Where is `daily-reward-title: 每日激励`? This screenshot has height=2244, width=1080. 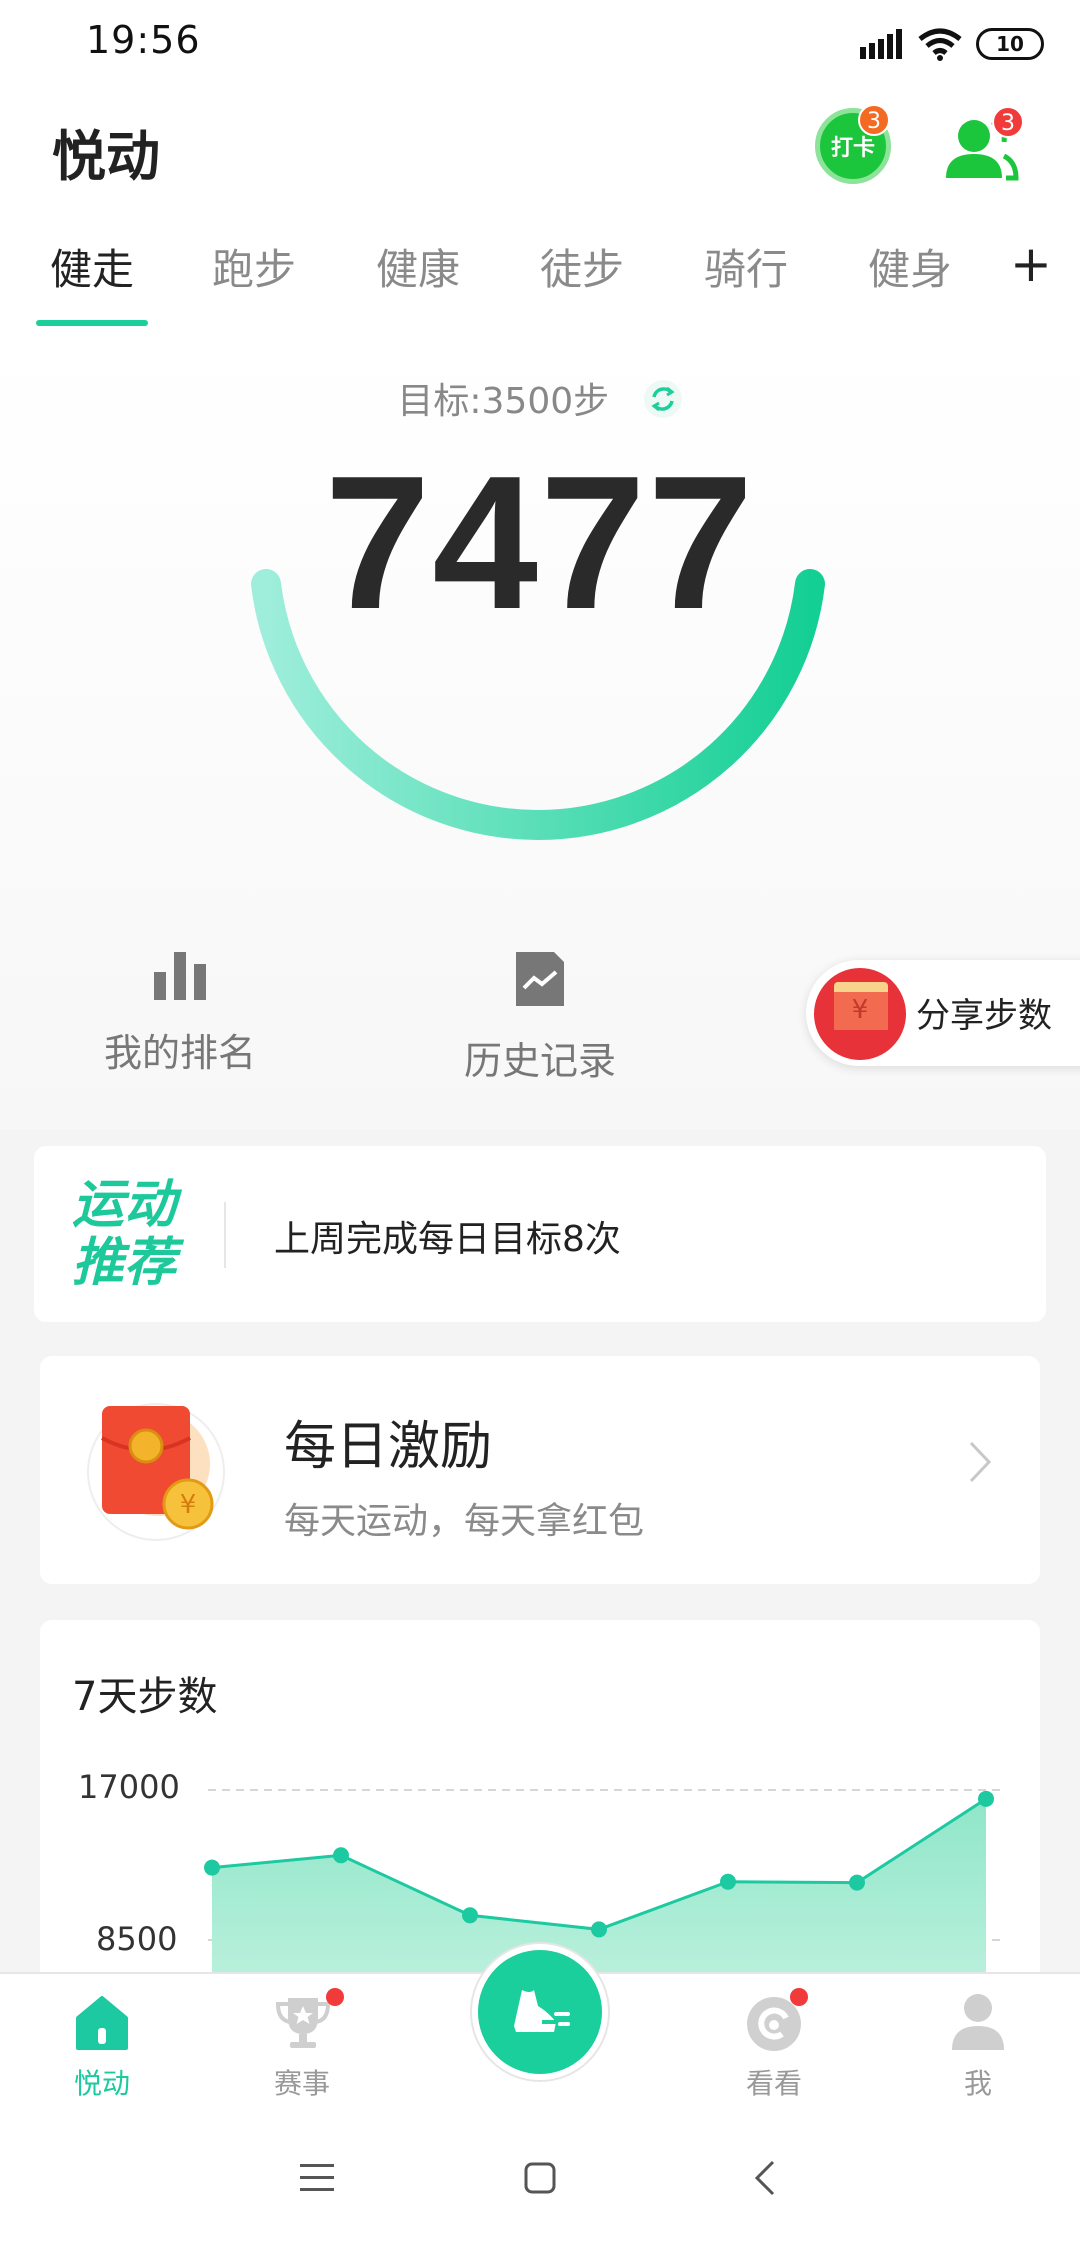
daily-reward-title: 每日激励 is located at coordinates (388, 1447).